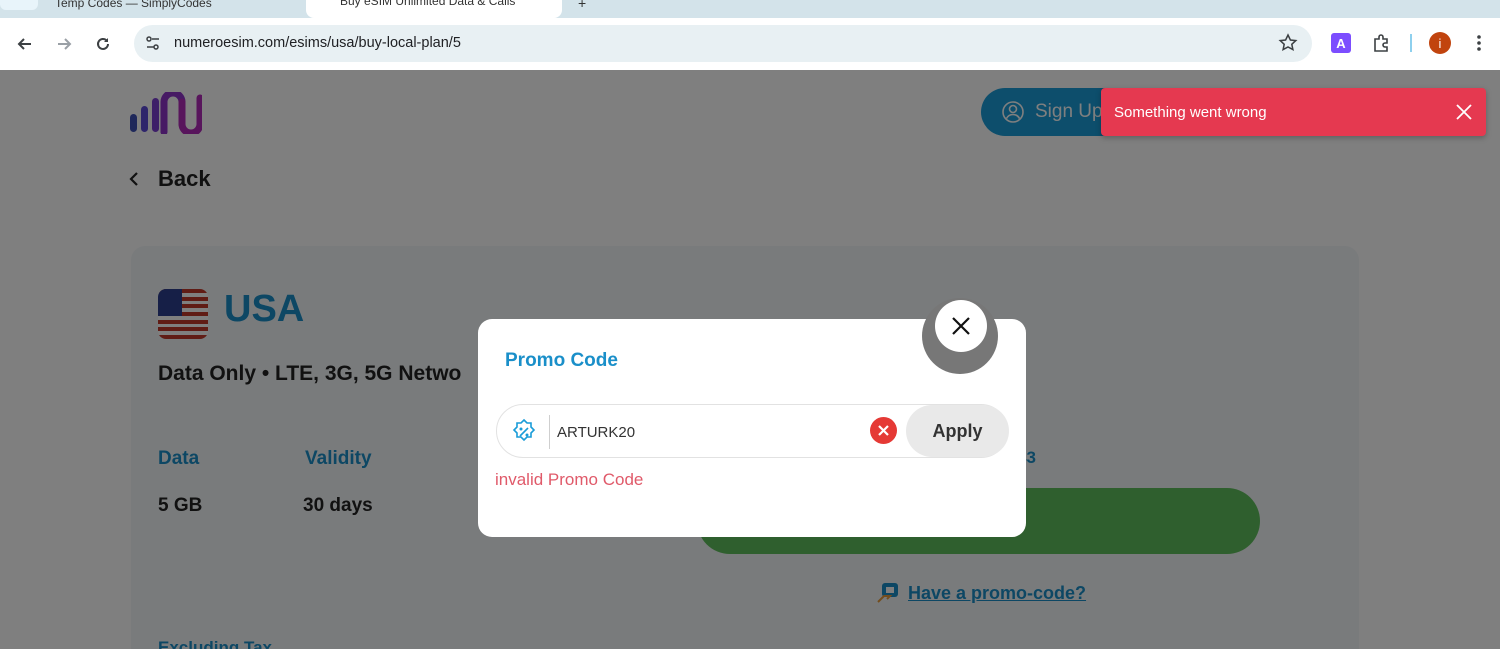  I want to click on forward-arrow-icon, so click(64, 44).